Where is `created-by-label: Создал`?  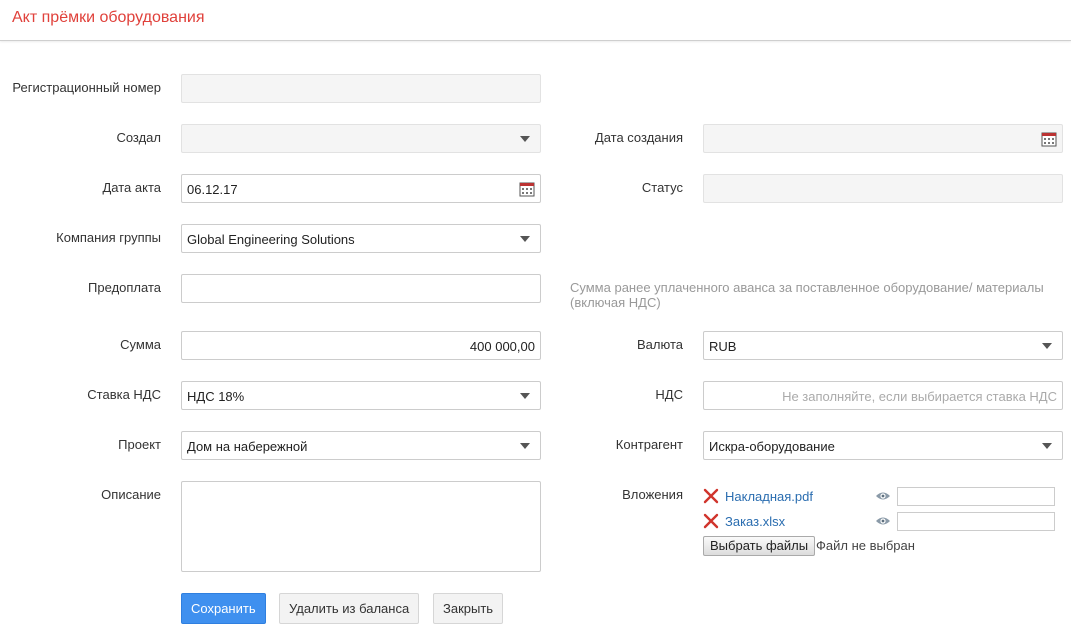 created-by-label: Создал is located at coordinates (138, 137).